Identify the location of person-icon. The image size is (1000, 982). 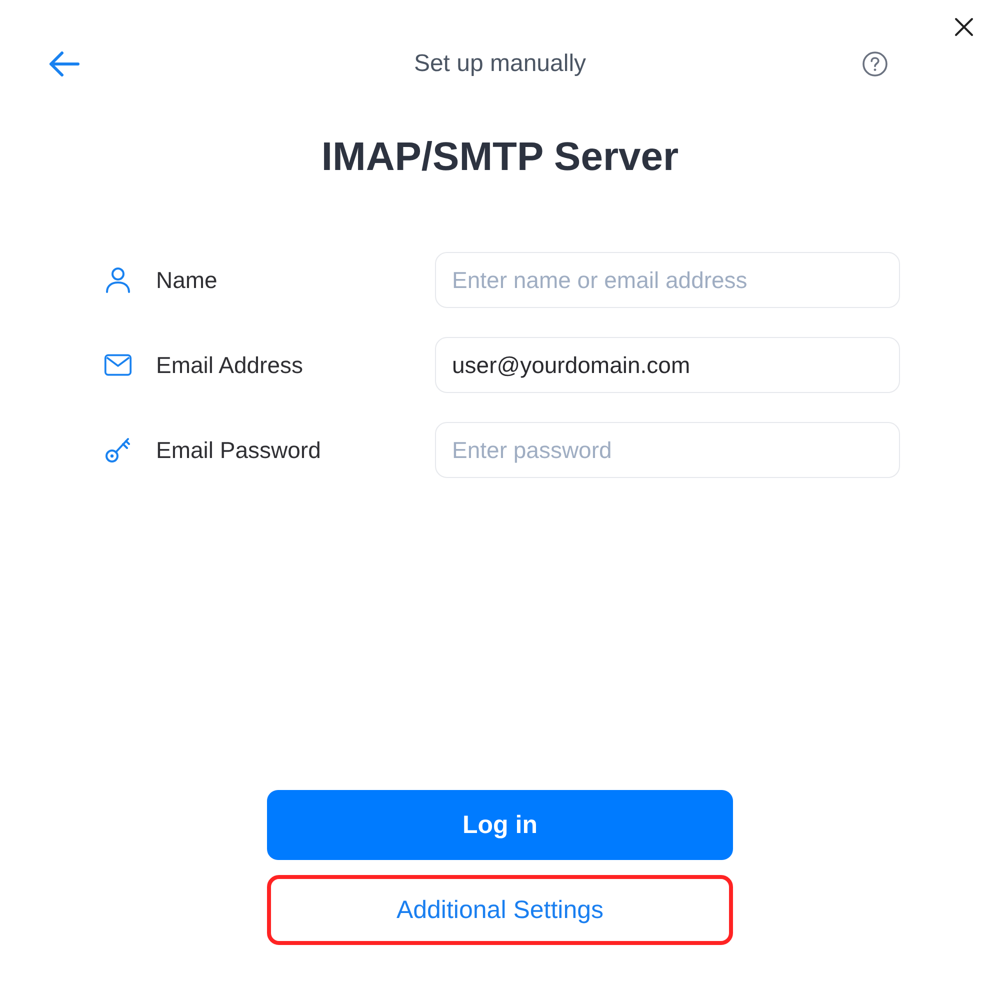
(118, 280).